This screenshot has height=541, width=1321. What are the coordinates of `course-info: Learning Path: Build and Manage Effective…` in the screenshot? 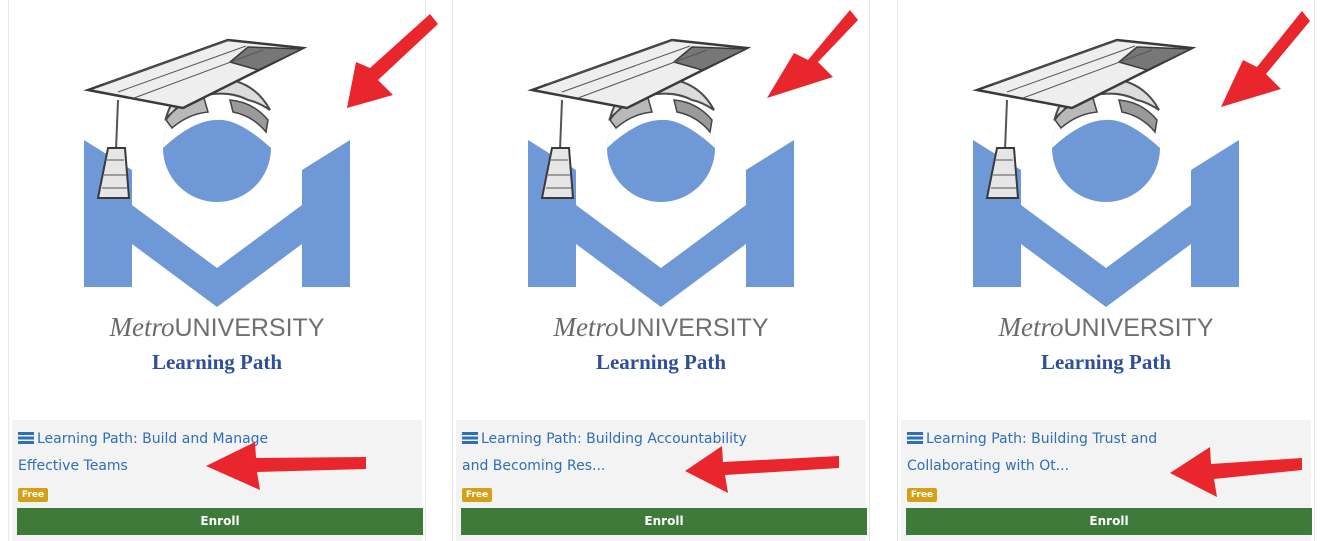 It's located at (217, 480).